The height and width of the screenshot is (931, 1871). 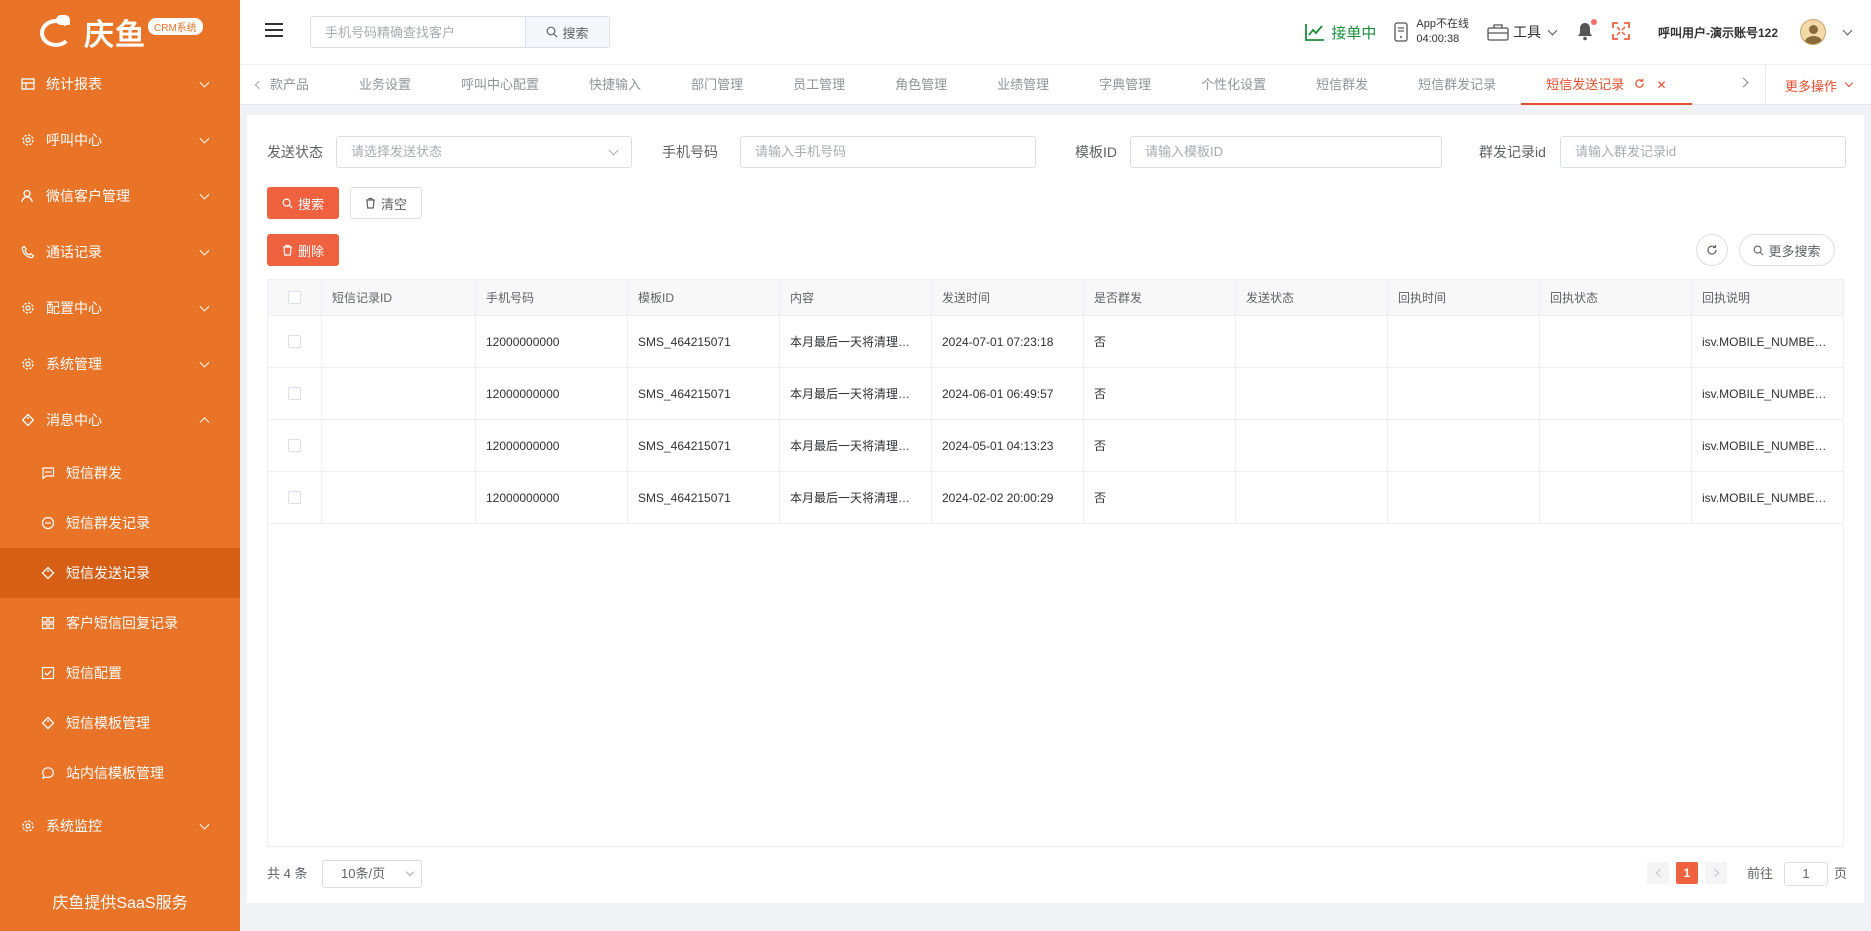 What do you see at coordinates (1606, 85) in the screenshot?
I see `tab-sms-send-records: 短信发送记录 ✕` at bounding box center [1606, 85].